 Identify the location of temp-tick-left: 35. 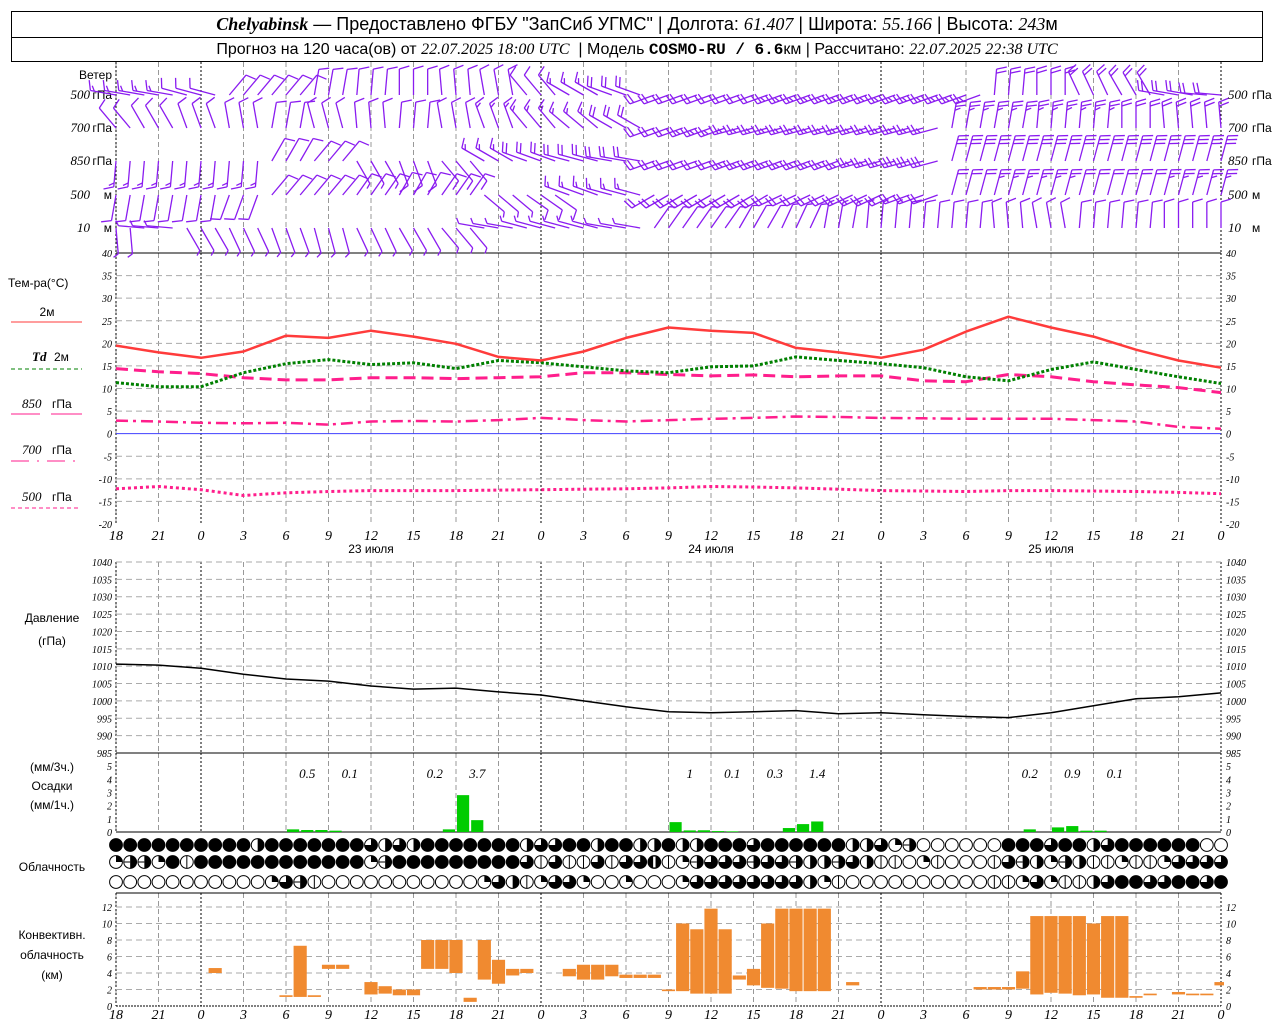
(106, 277).